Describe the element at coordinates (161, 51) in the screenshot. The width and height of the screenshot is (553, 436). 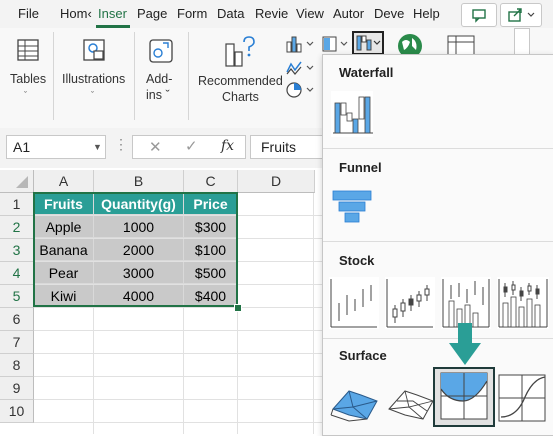
I see `addins-icon` at that location.